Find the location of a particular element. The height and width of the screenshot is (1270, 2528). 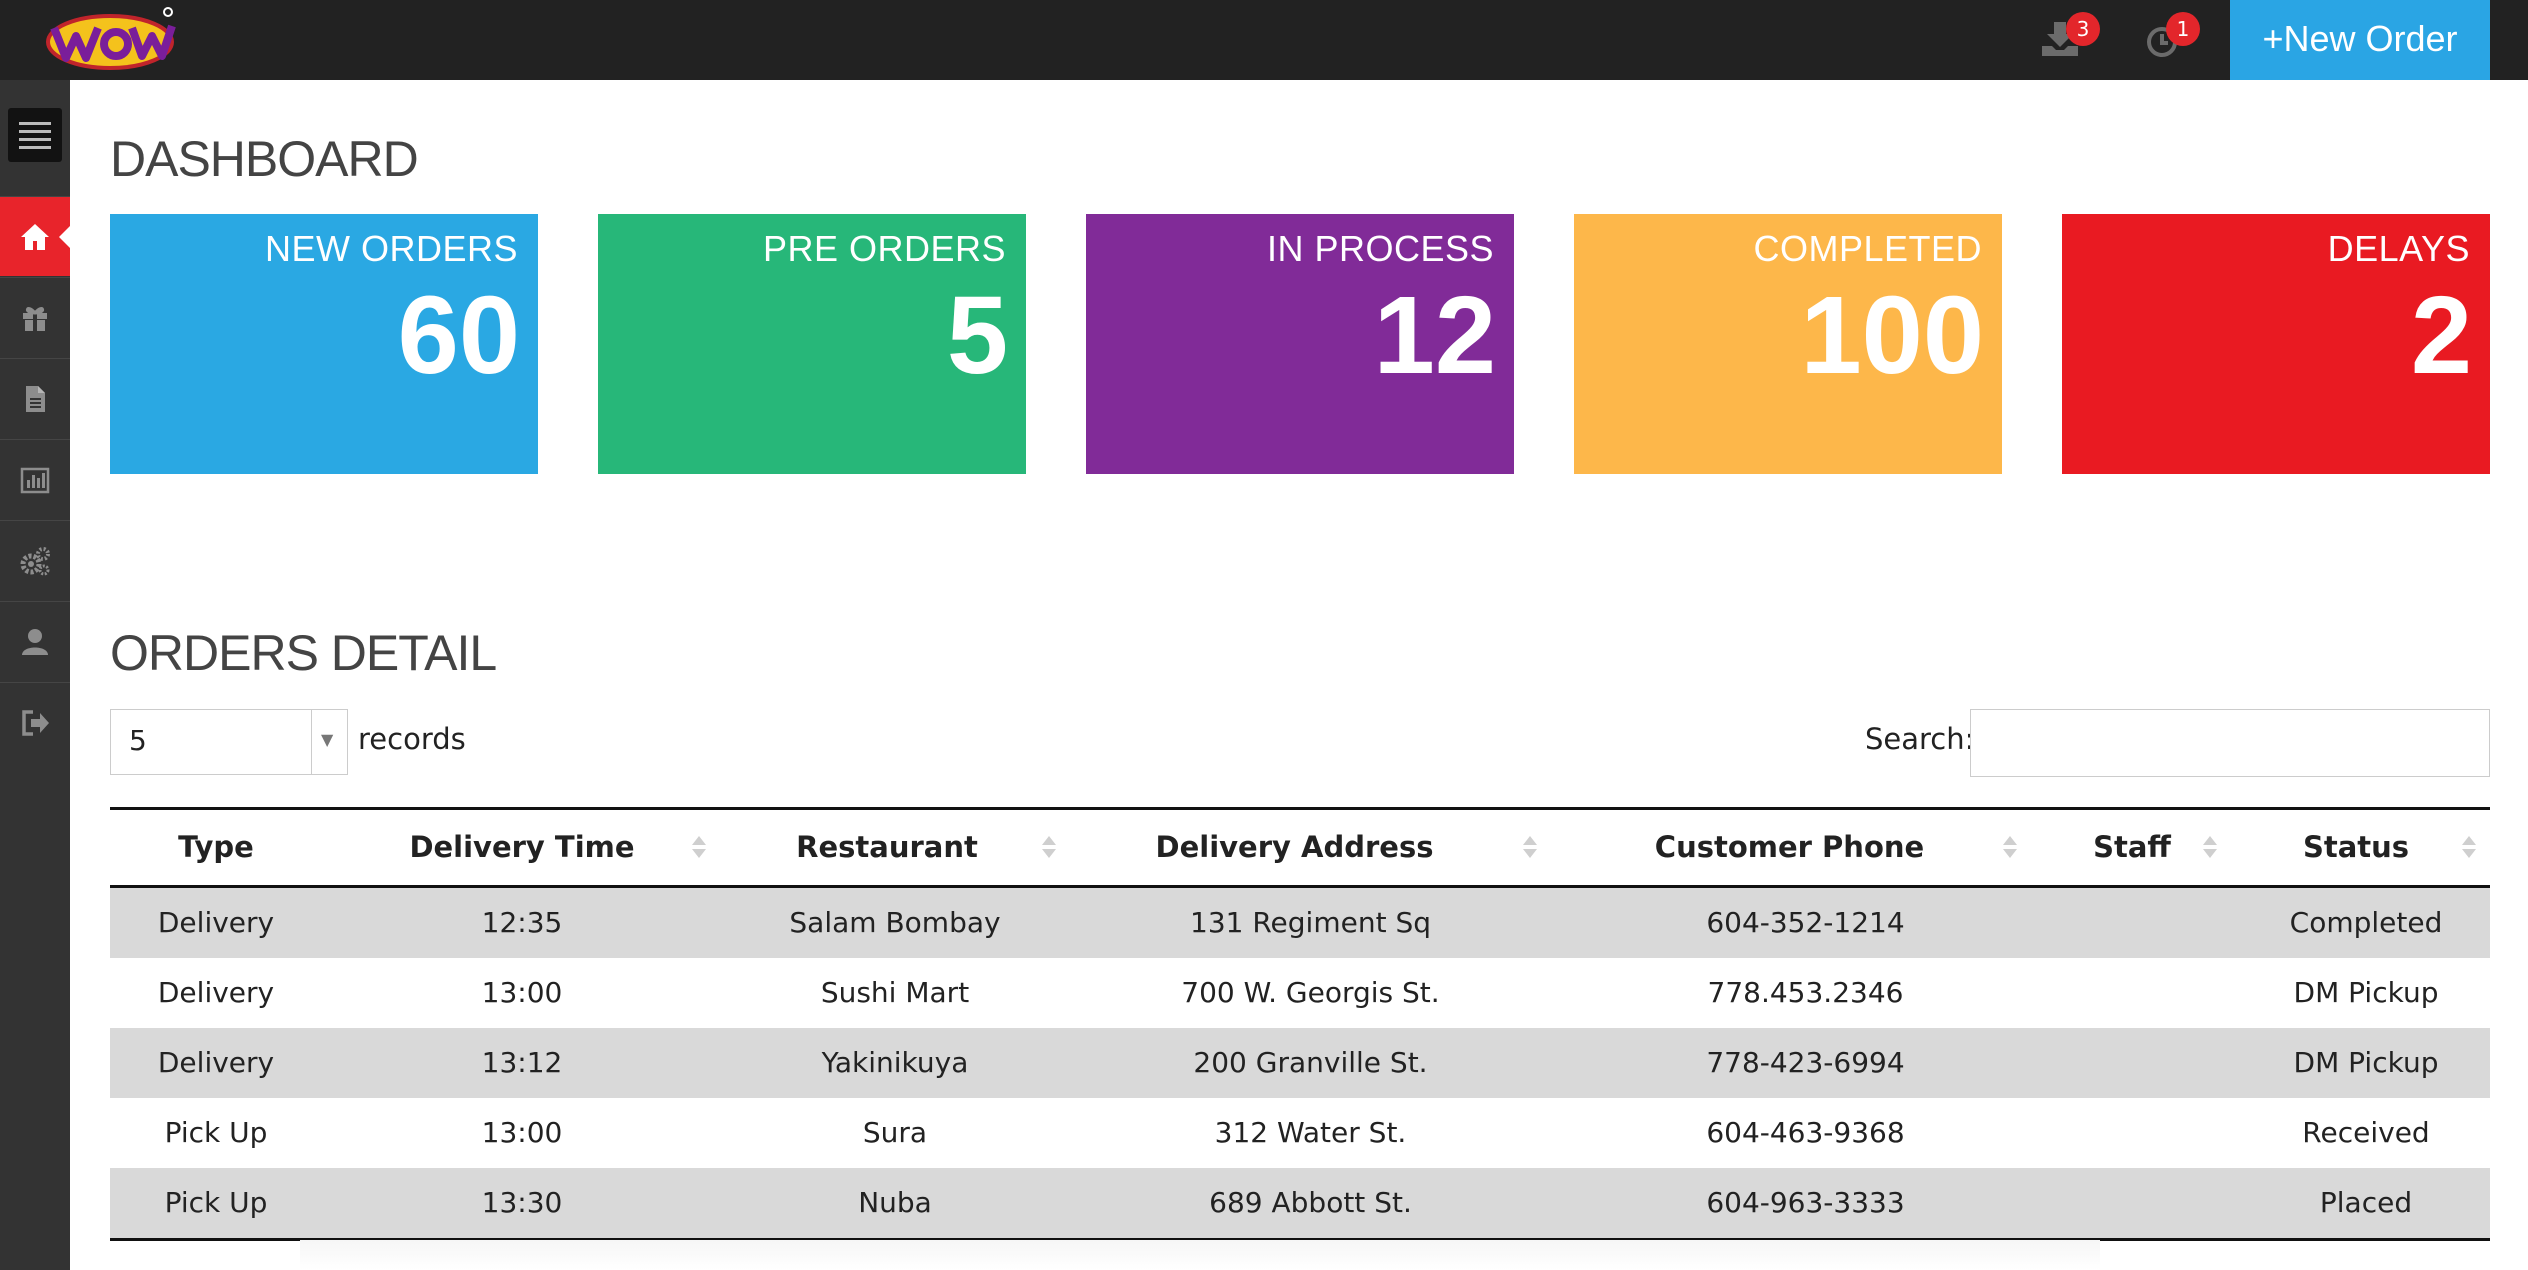

top-bar: 3 1 +New Order is located at coordinates (1264, 40).